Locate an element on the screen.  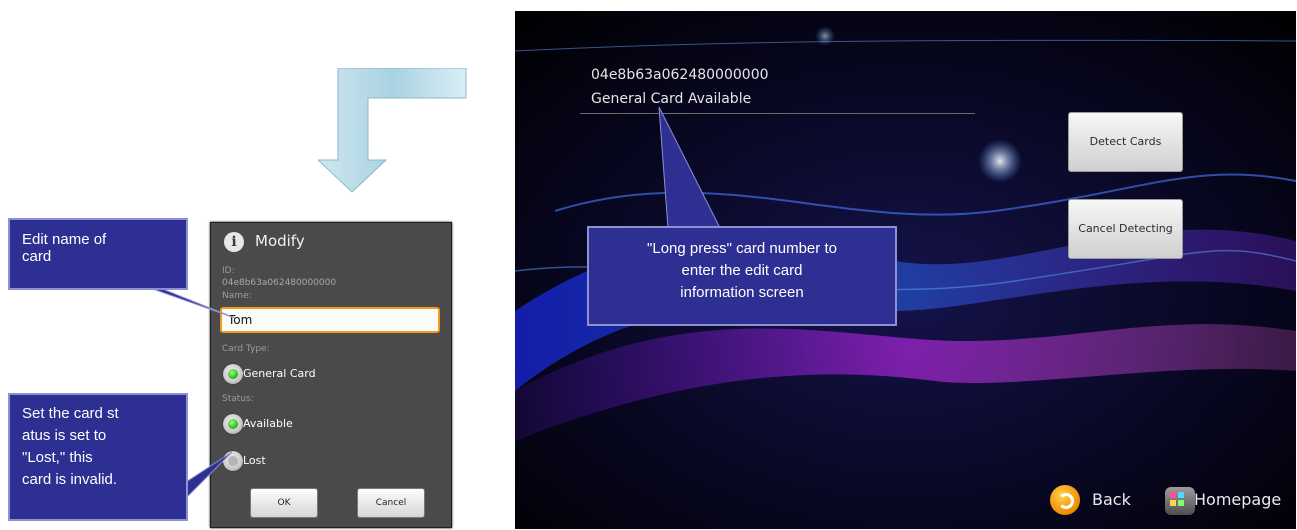
callout-edit-name-line2: card is located at coordinates (37, 256).